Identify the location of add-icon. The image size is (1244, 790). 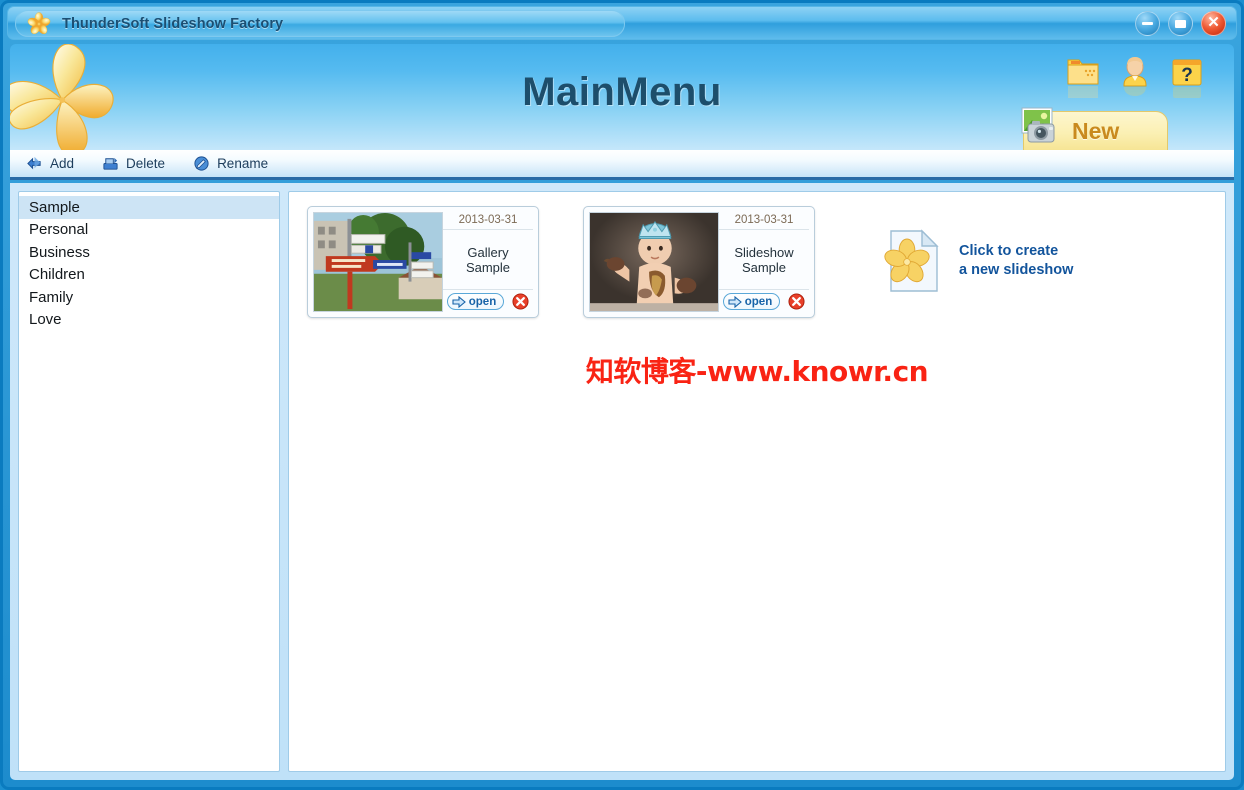
(34, 163).